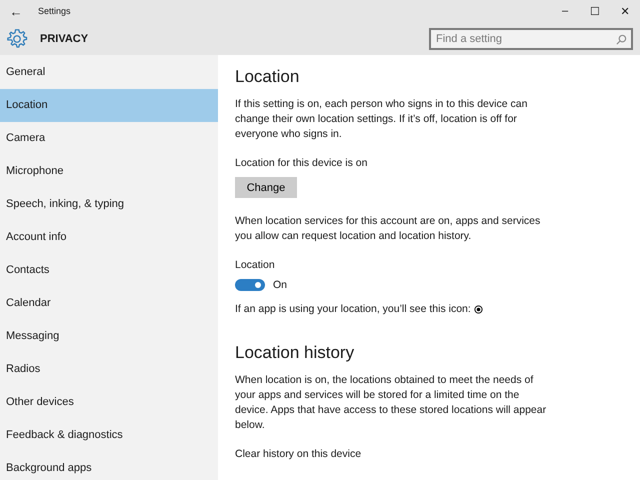 The image size is (640, 480). What do you see at coordinates (478, 309) in the screenshot?
I see `location-indicator-icon` at bounding box center [478, 309].